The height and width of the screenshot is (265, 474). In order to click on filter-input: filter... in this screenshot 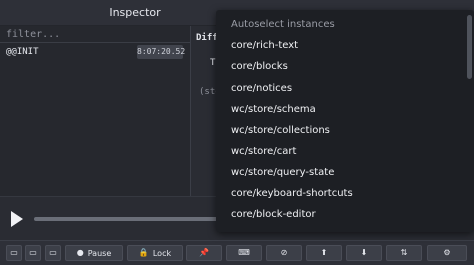, I will do `click(95, 34)`.